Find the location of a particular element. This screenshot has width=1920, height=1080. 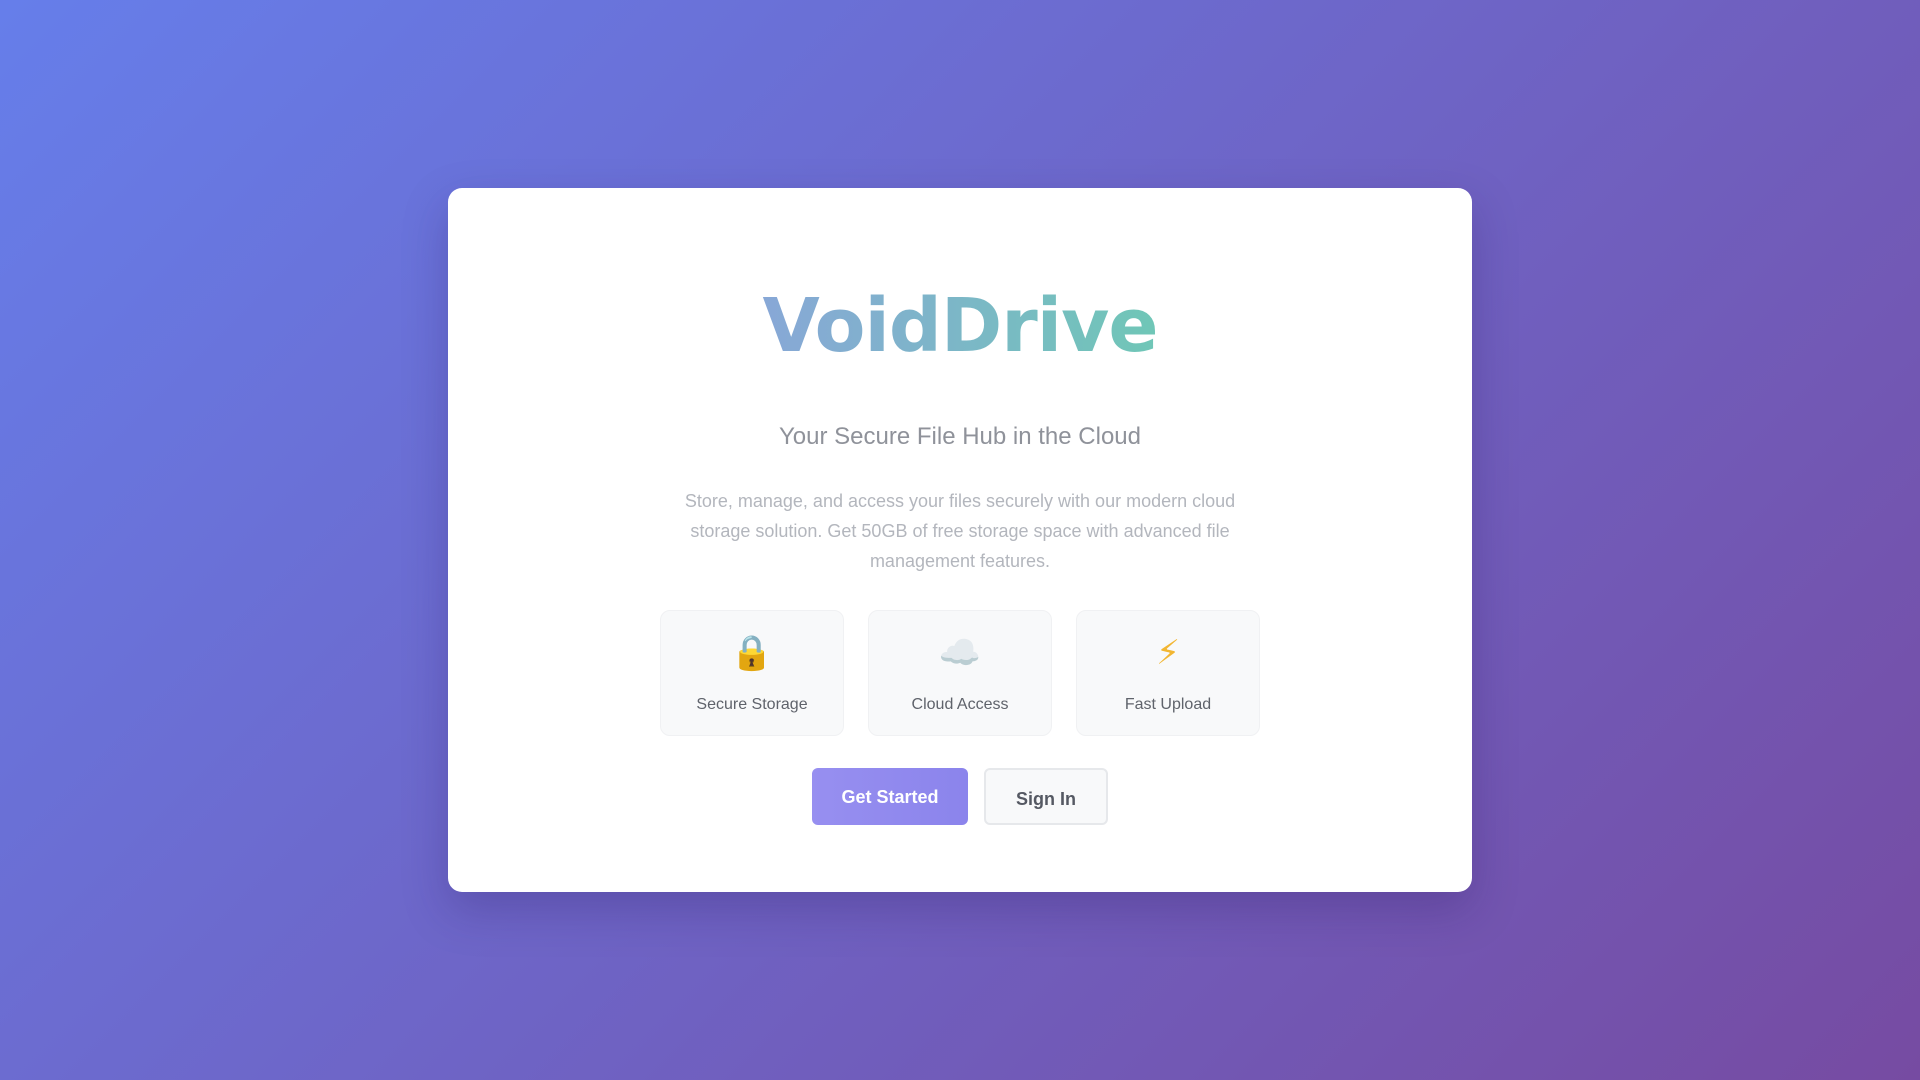

lightning-icon: ⚡ is located at coordinates (1168, 653).